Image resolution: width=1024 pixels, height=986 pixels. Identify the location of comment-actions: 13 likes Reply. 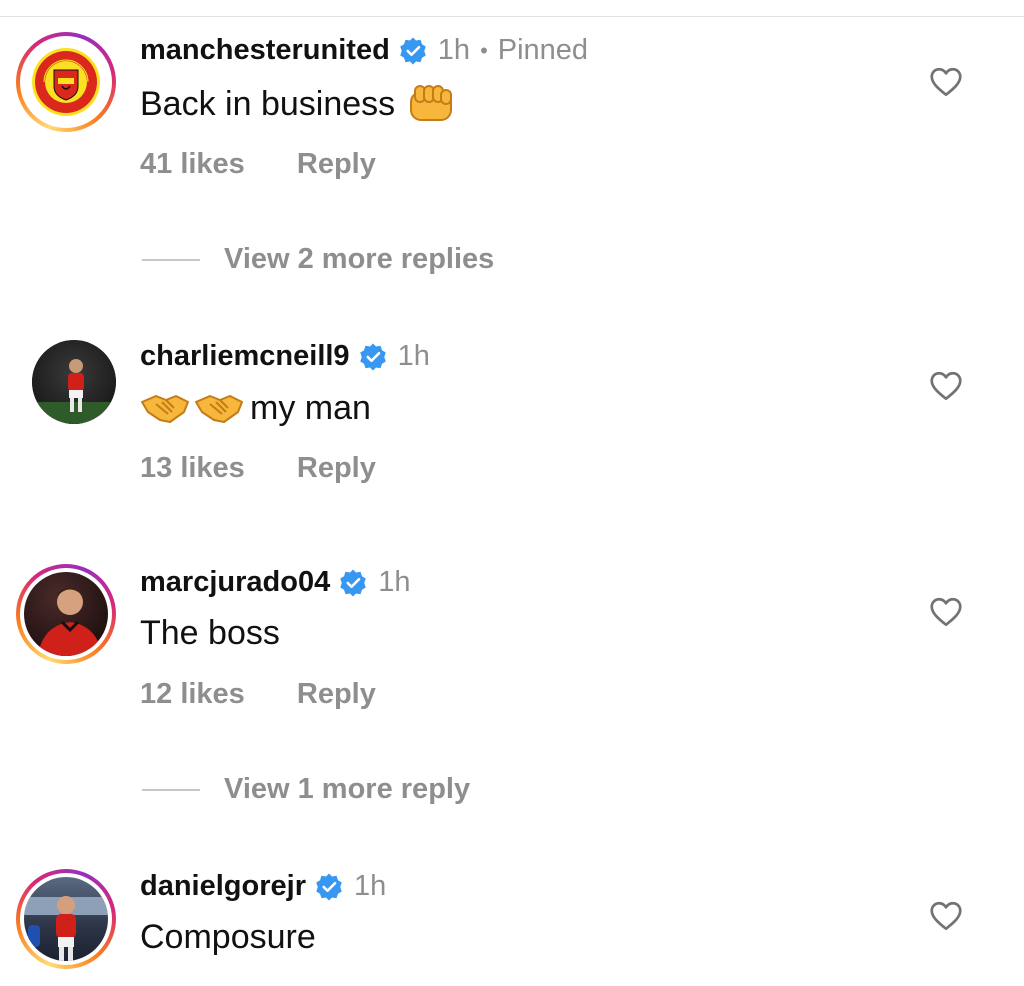
(280, 468).